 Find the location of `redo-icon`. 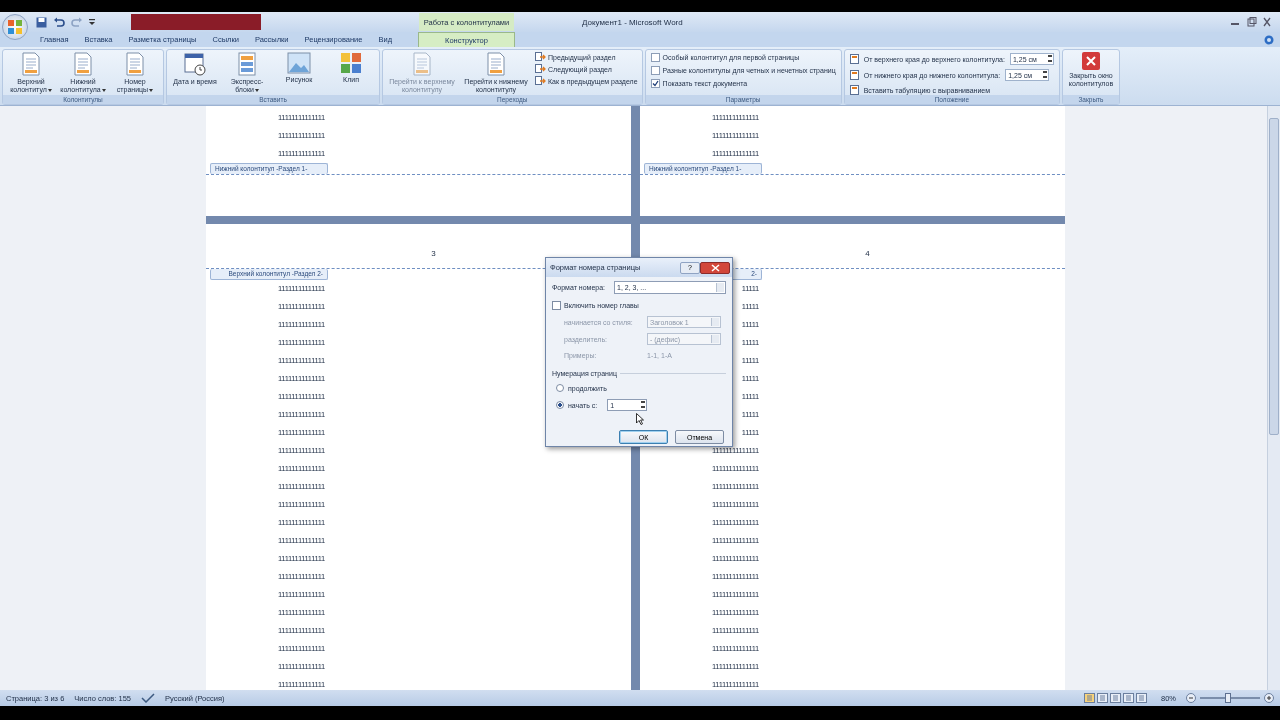

redo-icon is located at coordinates (77, 22).